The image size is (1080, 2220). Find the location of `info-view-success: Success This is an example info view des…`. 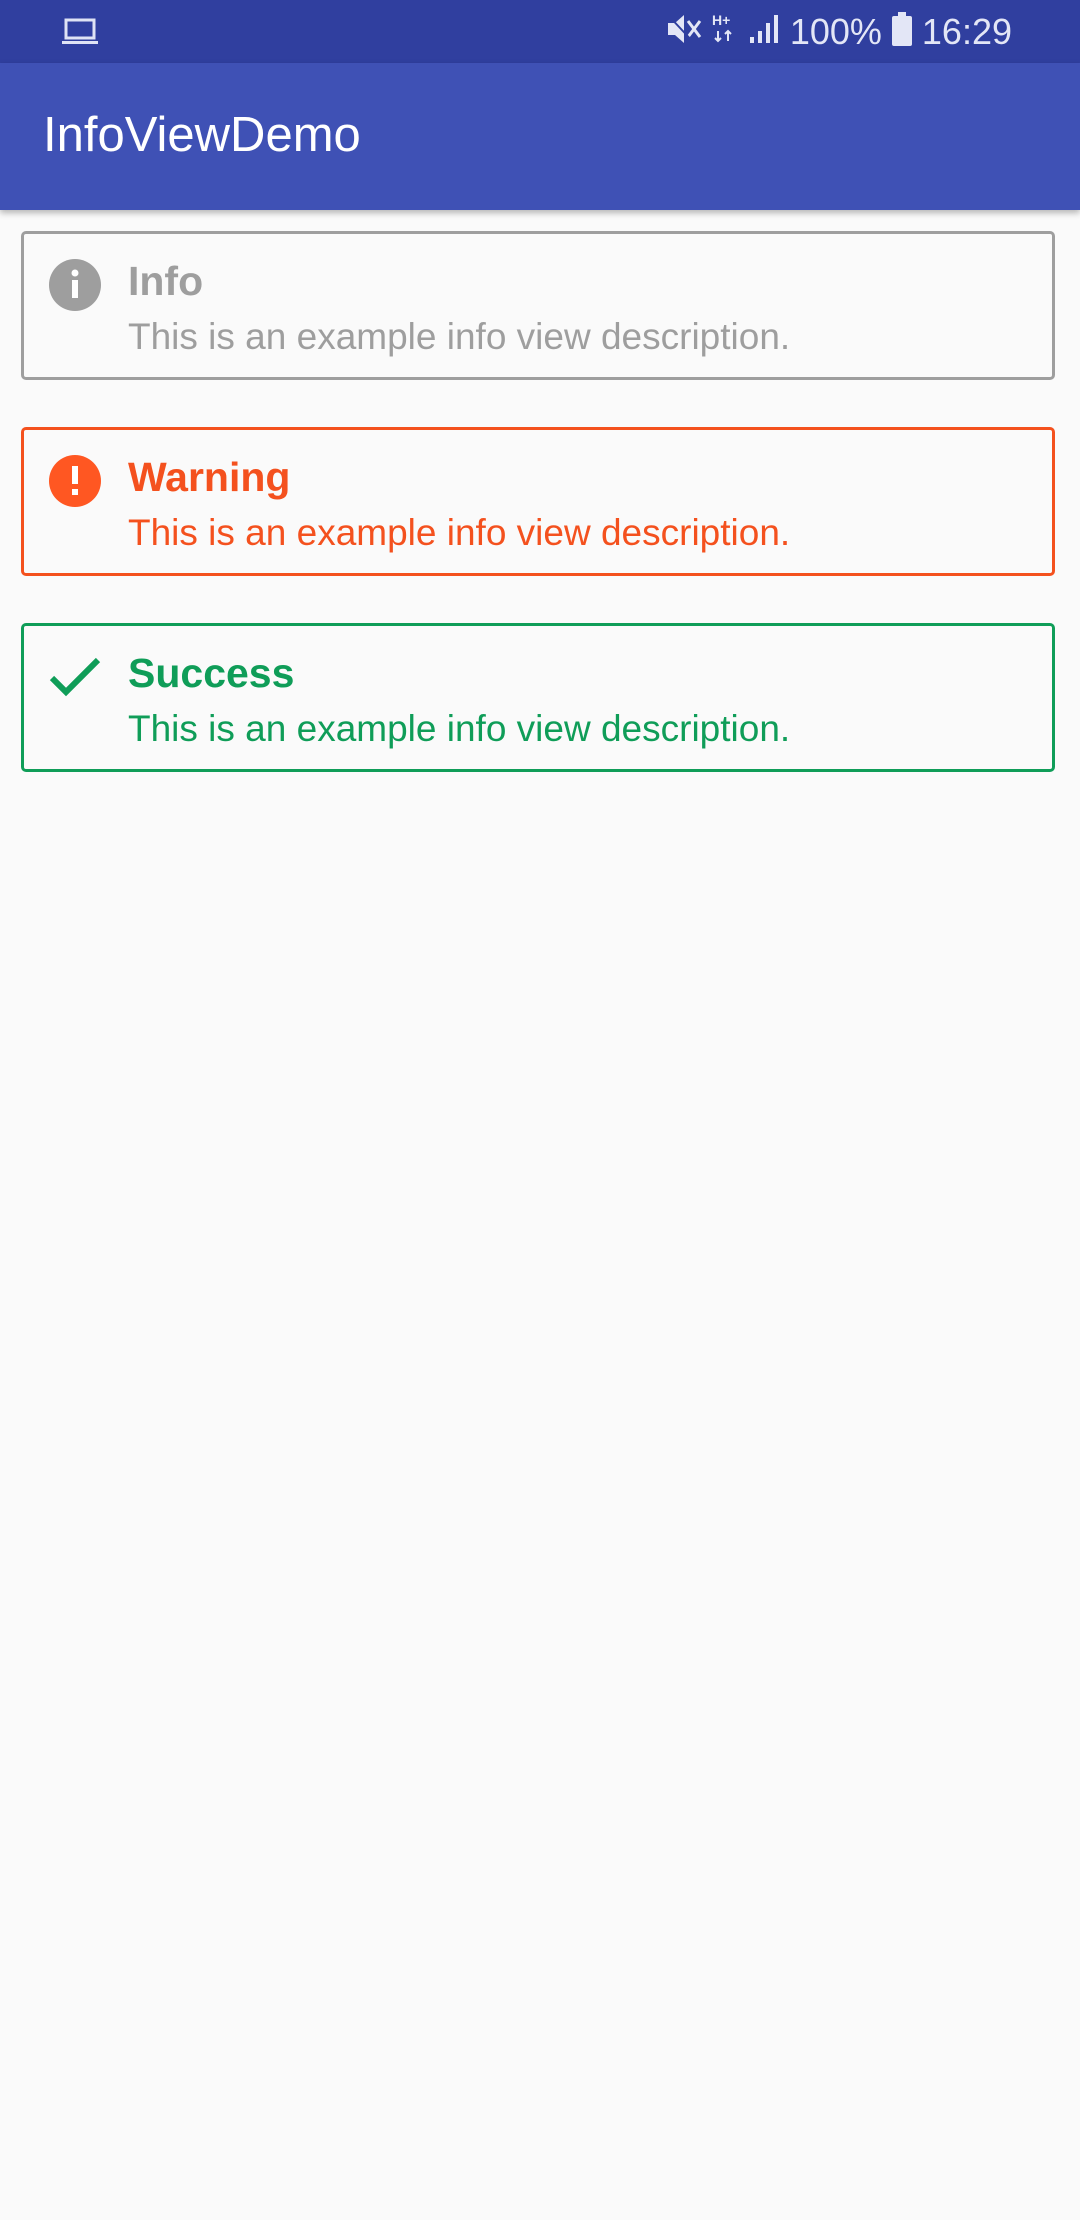

info-view-success: Success This is an example info view des… is located at coordinates (538, 697).